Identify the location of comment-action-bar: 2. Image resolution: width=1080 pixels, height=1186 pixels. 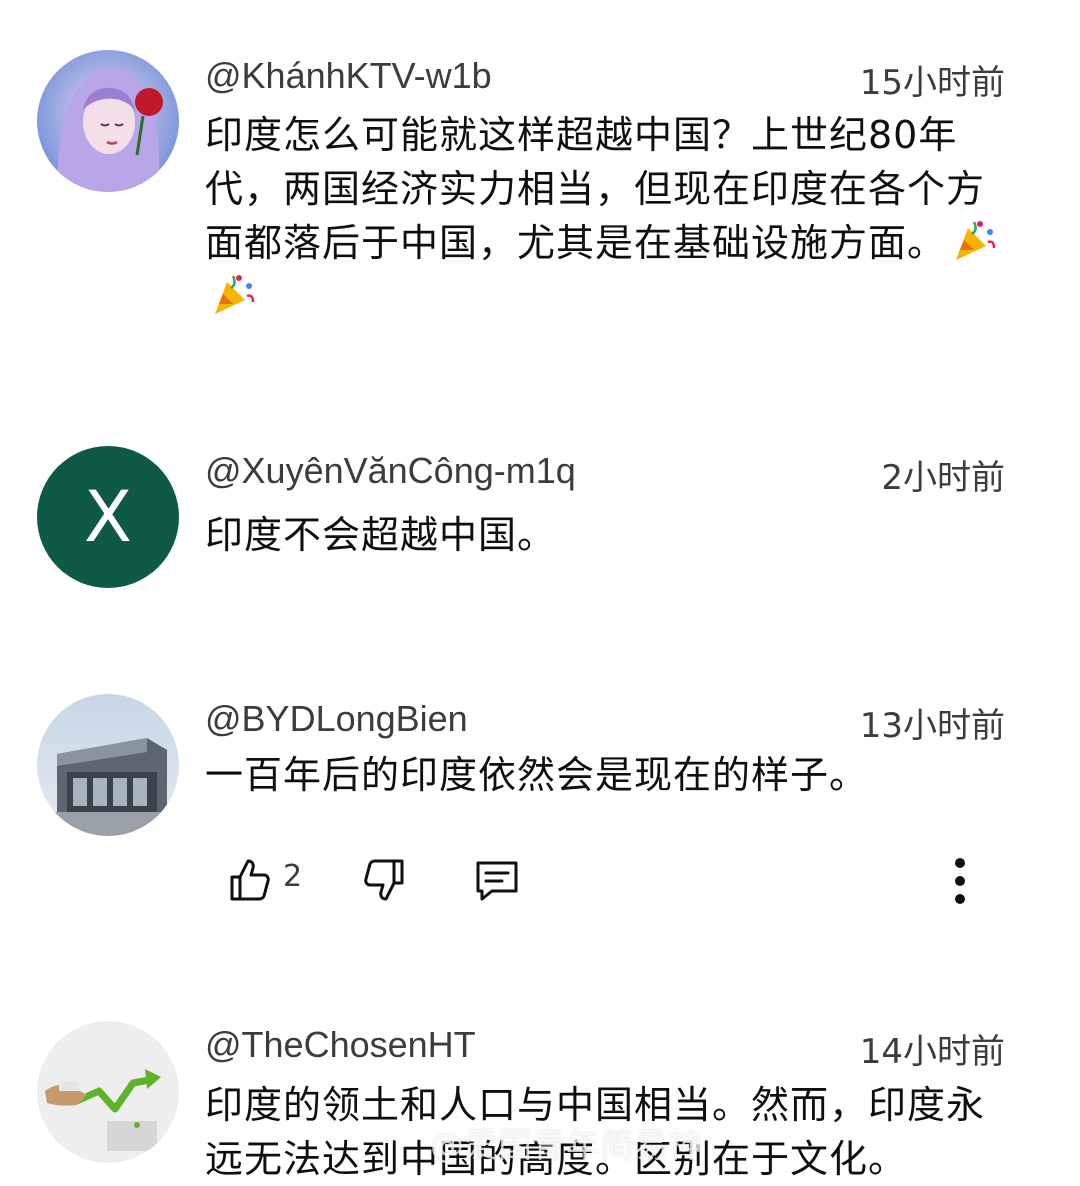
(540, 880).